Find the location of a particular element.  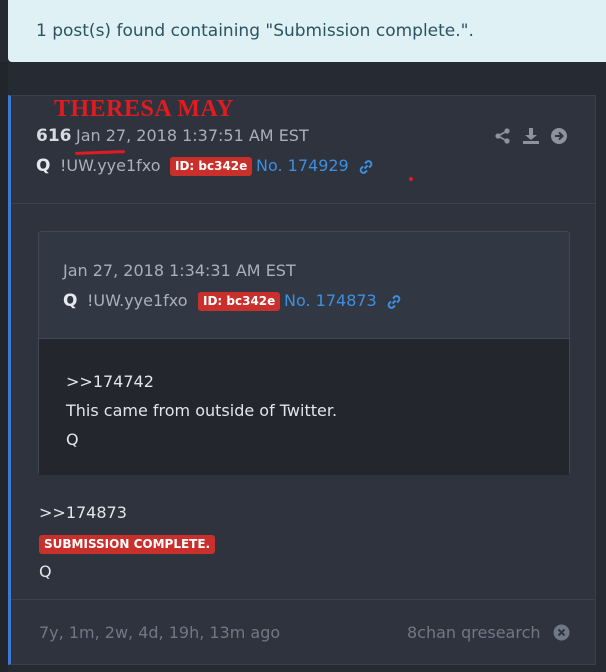

post-date: Jan 27, 2018 1:37:51 AM EST is located at coordinates (192, 135).